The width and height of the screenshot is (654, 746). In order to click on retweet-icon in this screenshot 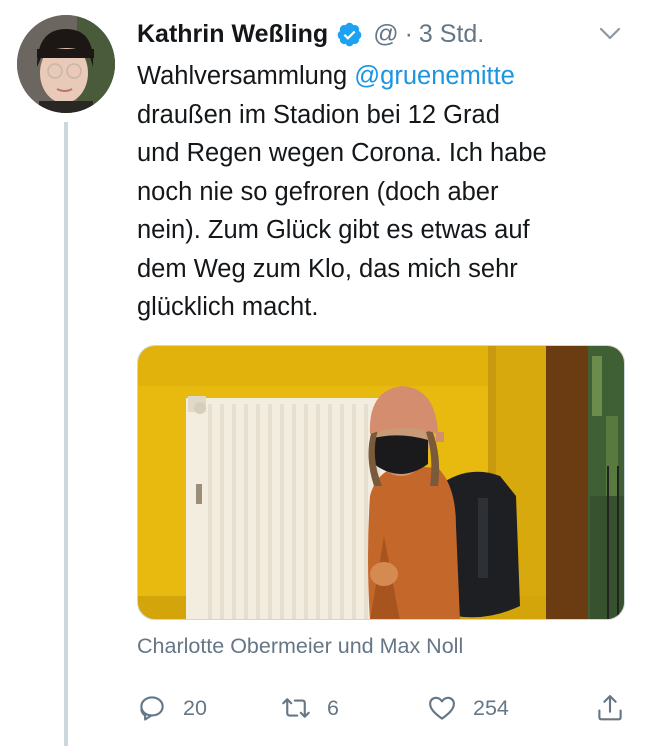, I will do `click(296, 708)`.